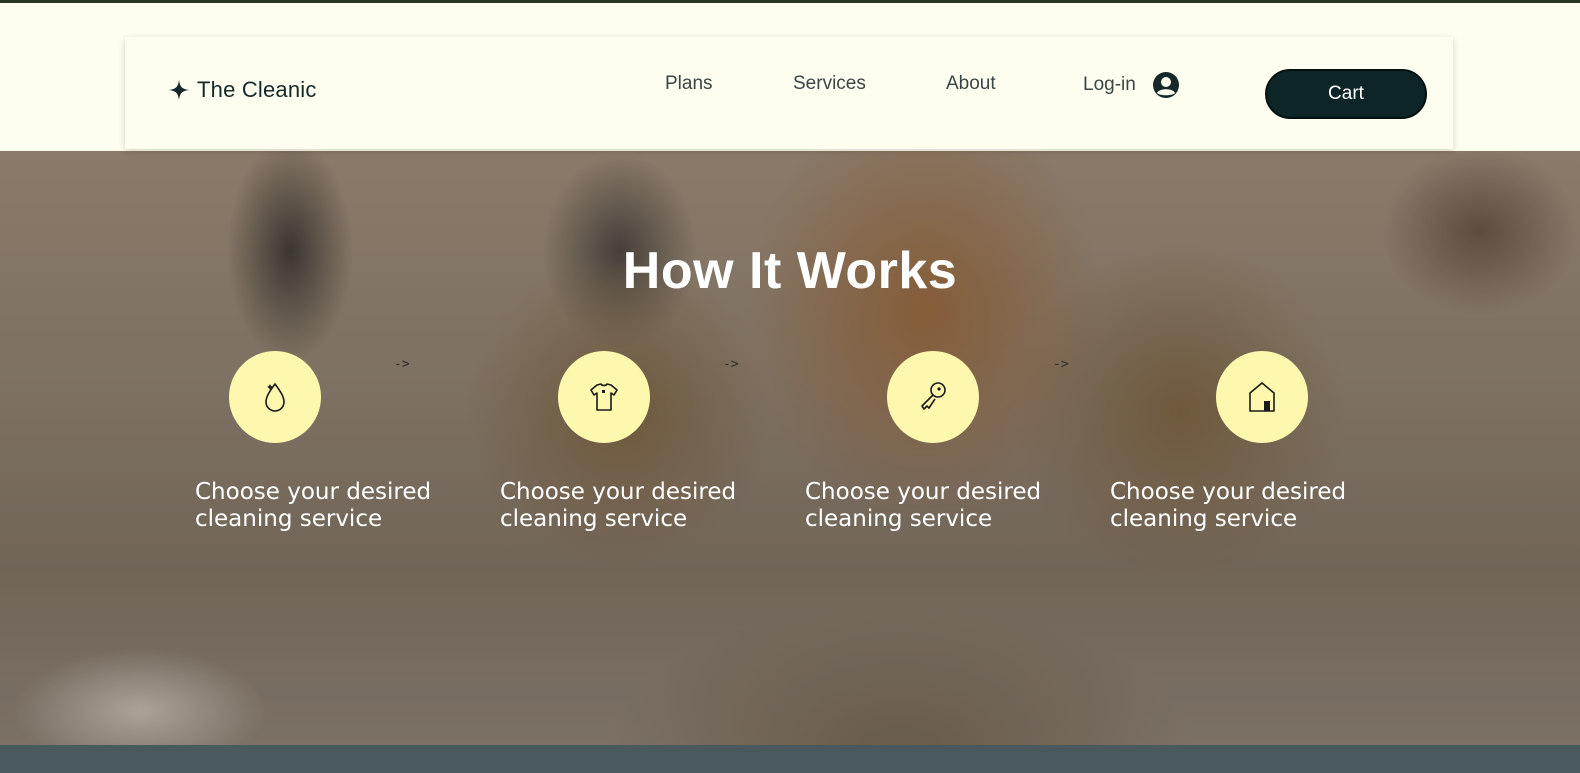 Image resolution: width=1580 pixels, height=773 pixels. Describe the element at coordinates (829, 84) in the screenshot. I see `nav-services: Services` at that location.